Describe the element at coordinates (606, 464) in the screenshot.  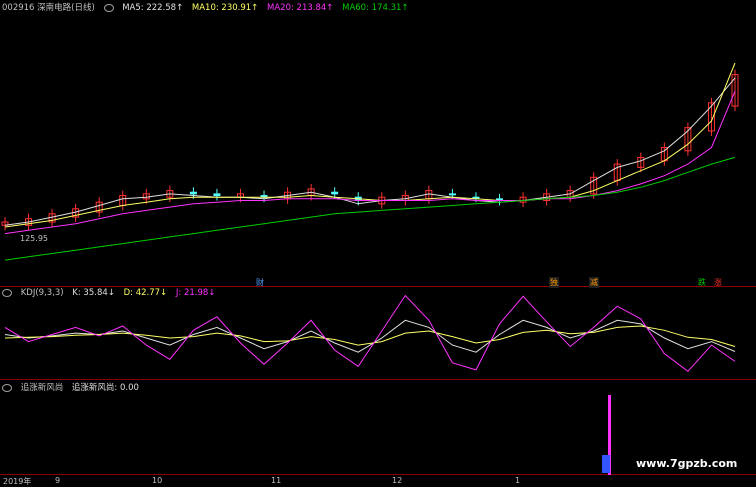
I see `indicator-signal-tag` at that location.